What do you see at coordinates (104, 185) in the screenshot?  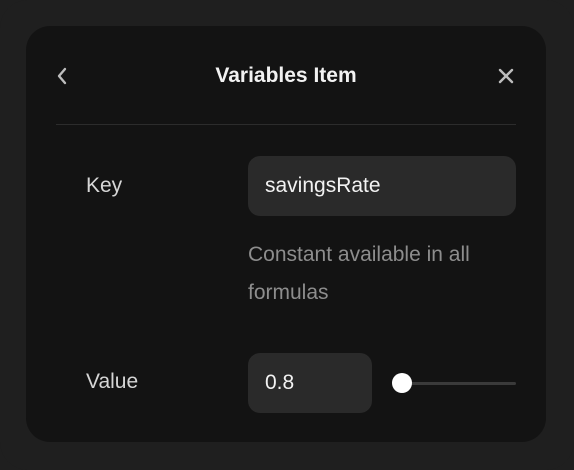 I see `key-label: Key` at bounding box center [104, 185].